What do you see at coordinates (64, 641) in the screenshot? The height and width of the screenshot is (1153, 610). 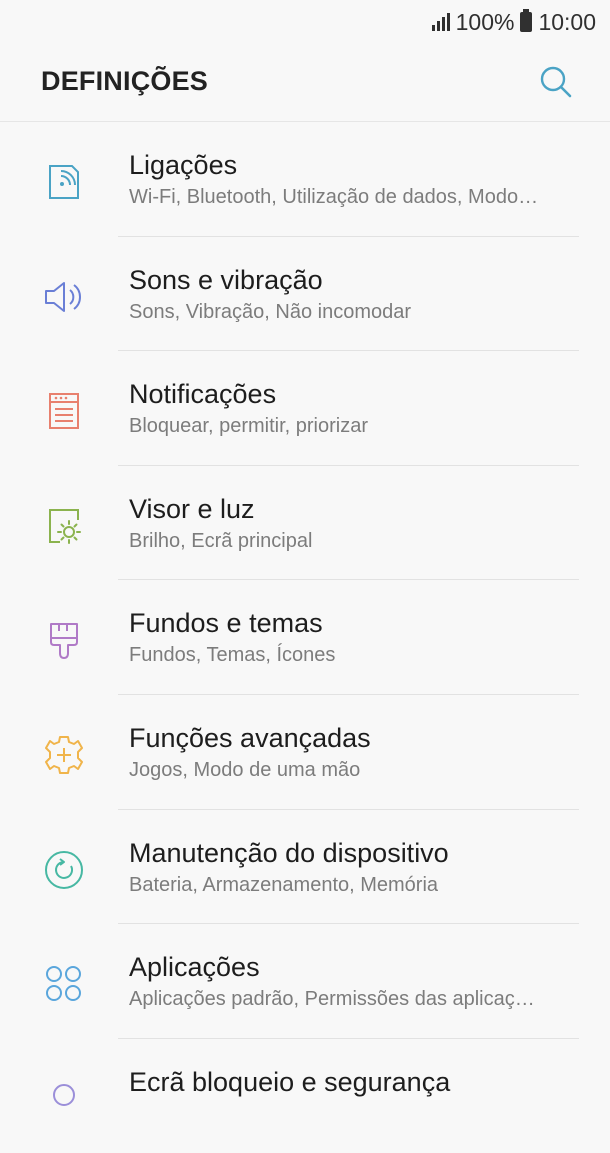 I see `paintbrush-icon` at bounding box center [64, 641].